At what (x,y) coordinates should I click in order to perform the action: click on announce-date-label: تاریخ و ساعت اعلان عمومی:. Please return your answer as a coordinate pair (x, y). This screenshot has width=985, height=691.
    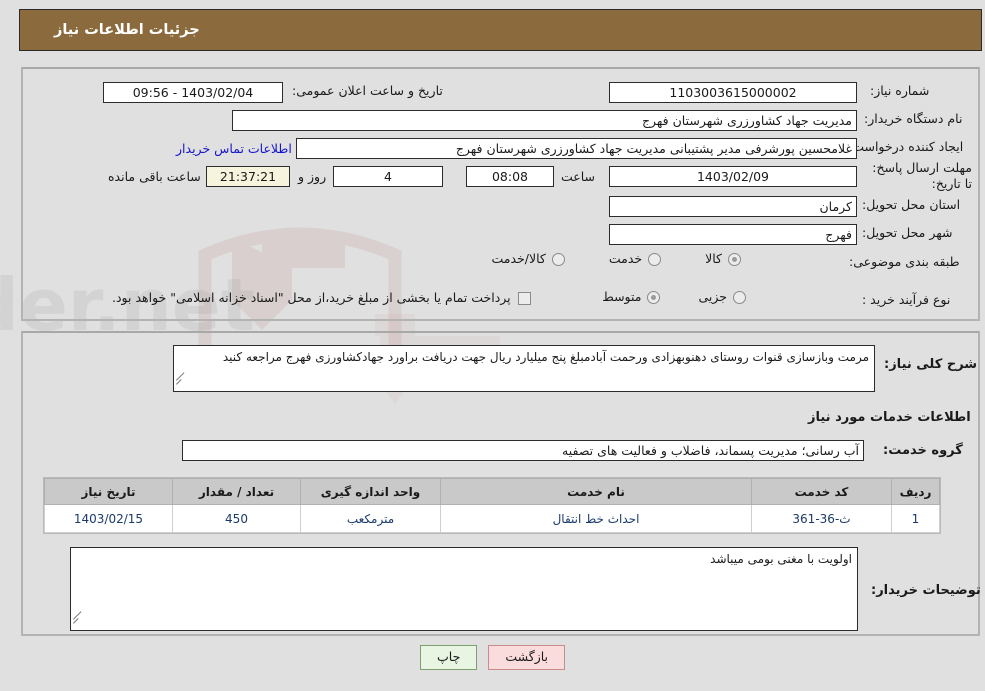
    Looking at the image, I should click on (367, 90).